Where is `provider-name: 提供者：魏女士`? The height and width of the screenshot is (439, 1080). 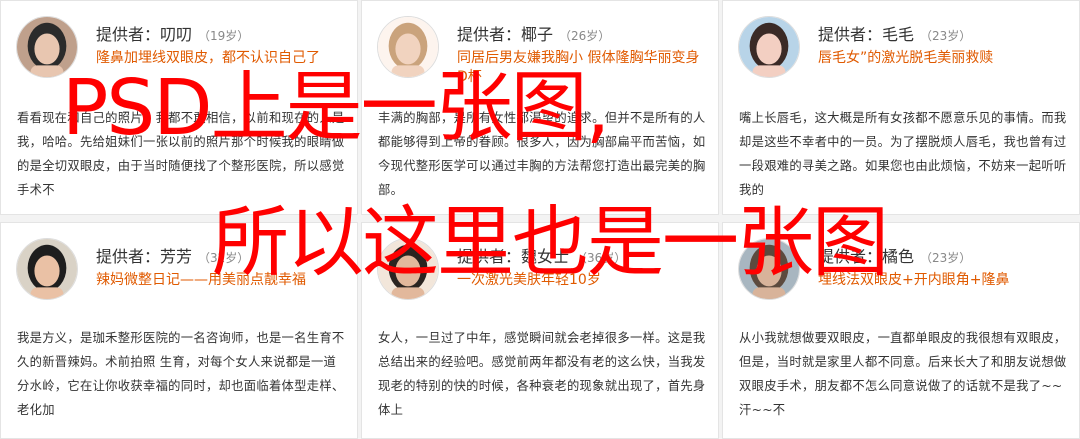 provider-name: 提供者：魏女士 is located at coordinates (513, 256).